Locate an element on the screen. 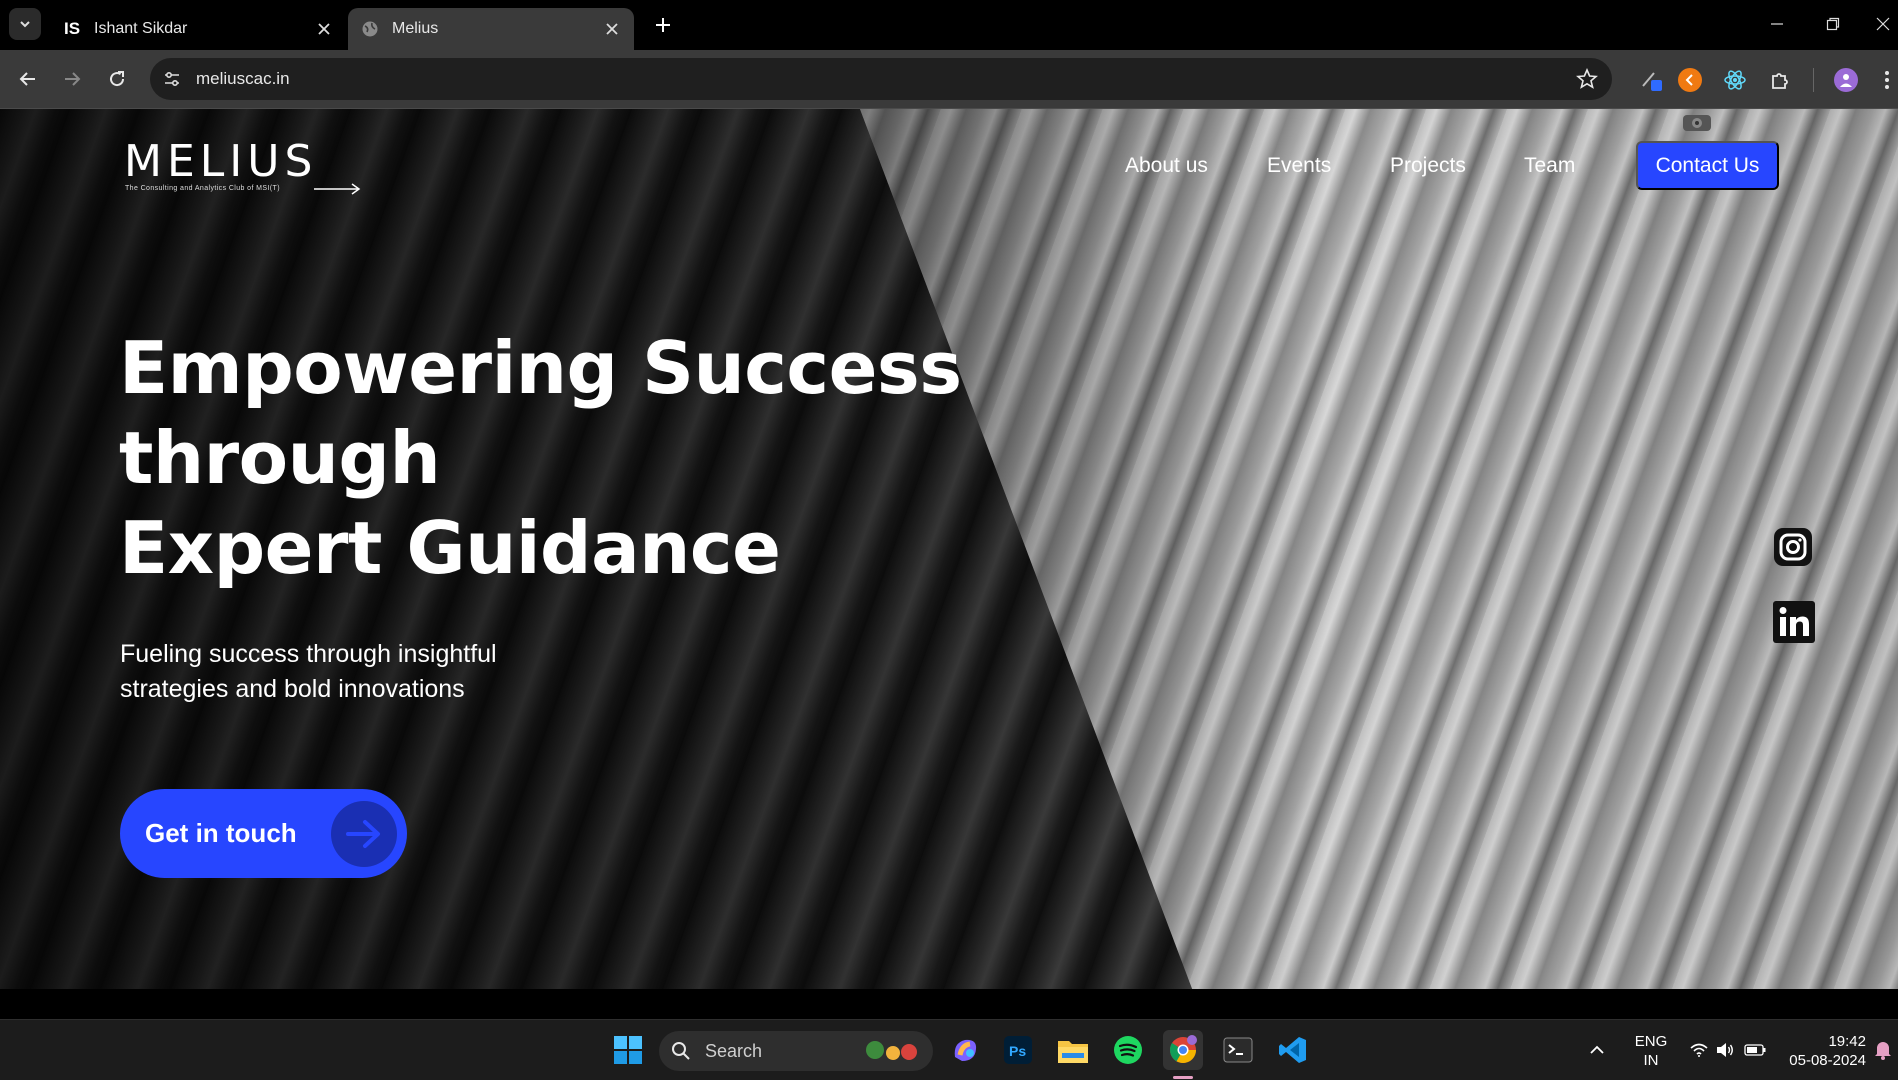 The width and height of the screenshot is (1898, 1080). volume-icon is located at coordinates (1725, 1050).